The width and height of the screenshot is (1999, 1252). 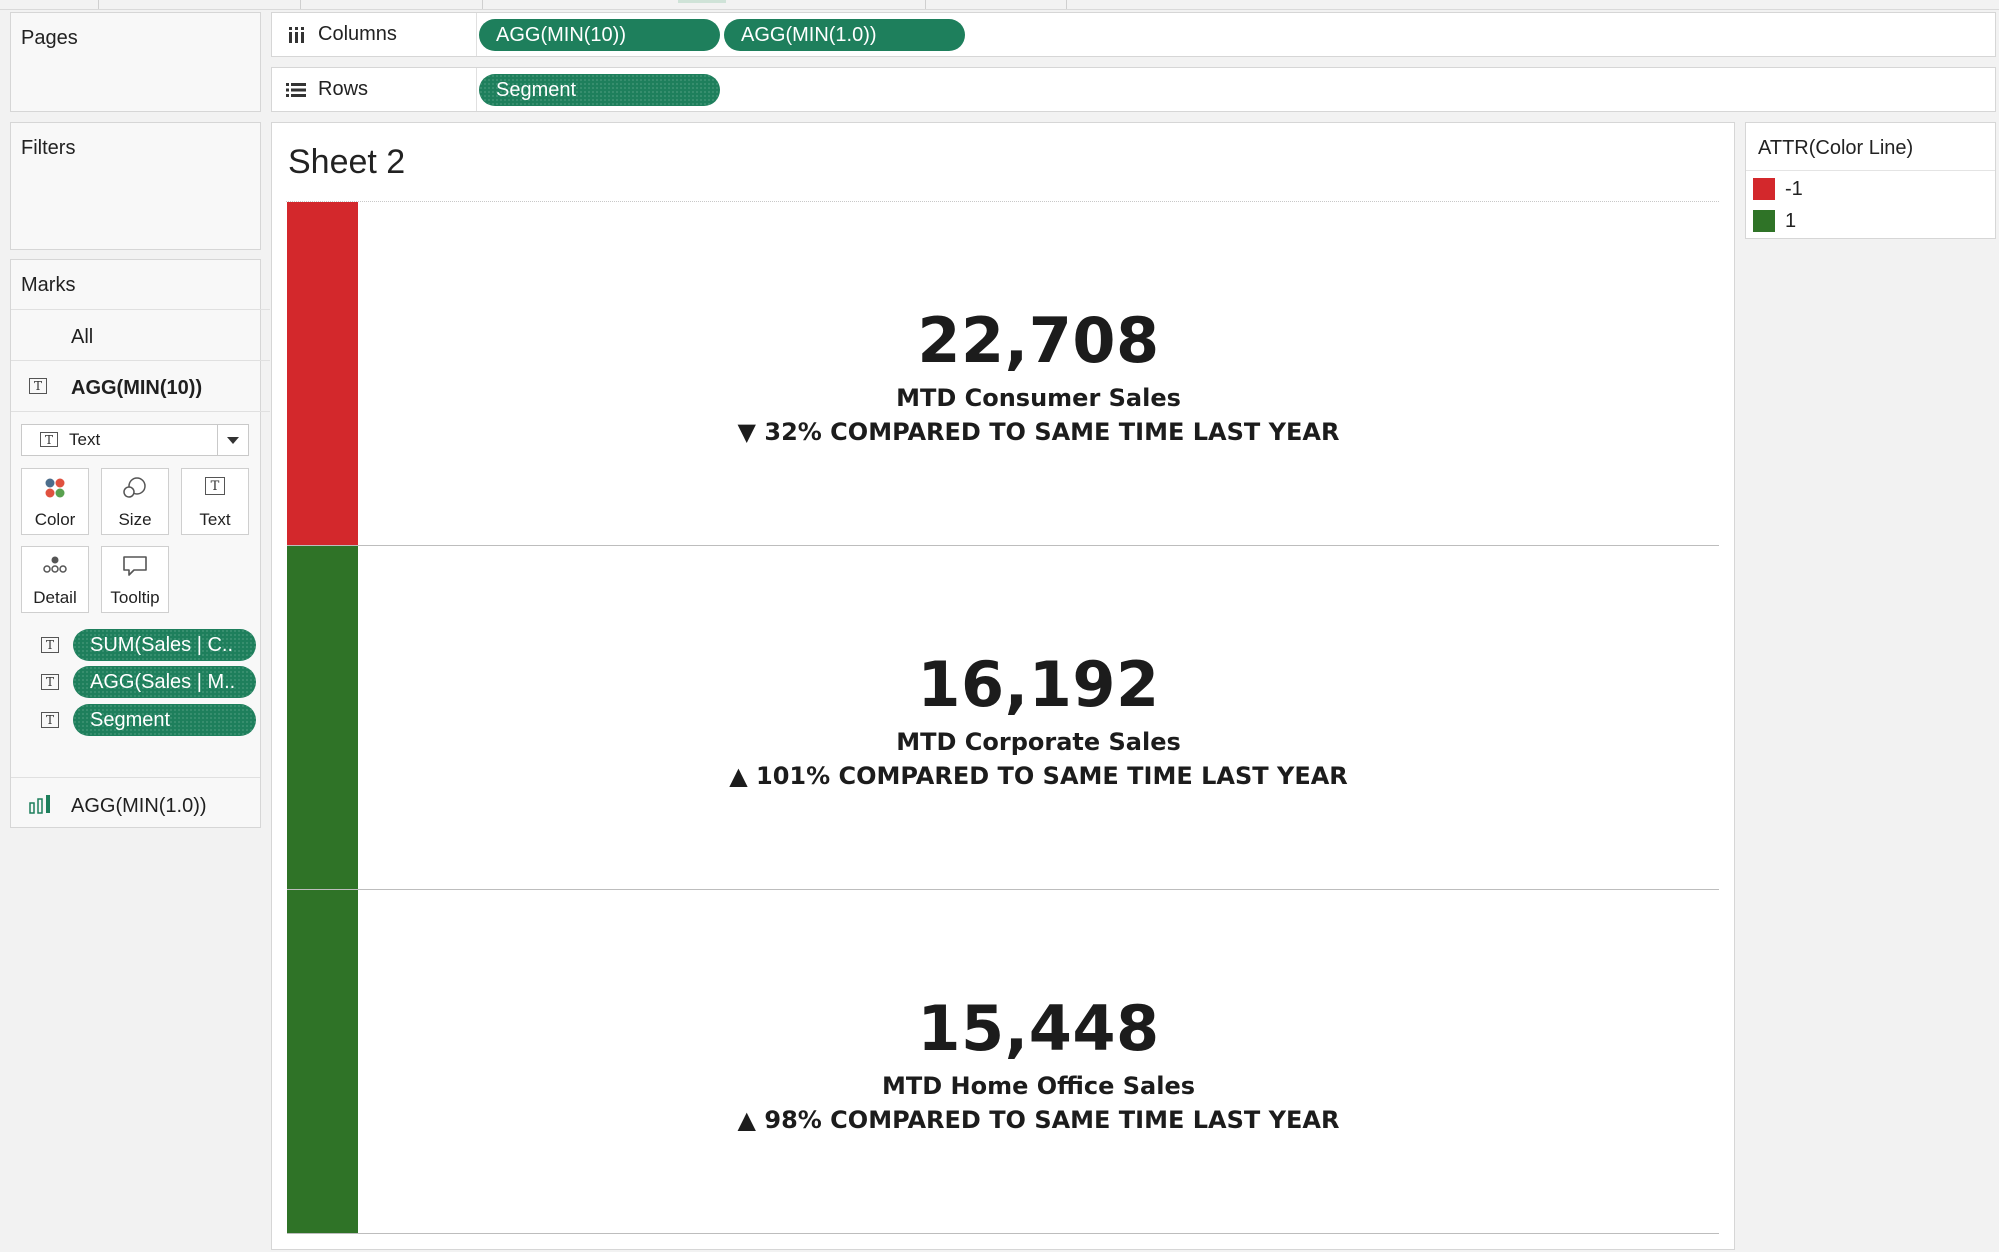 What do you see at coordinates (1133, 34) in the screenshot?
I see `columns-shelf: Columns AGG(MIN(10)) AGG(MIN(1.0))` at bounding box center [1133, 34].